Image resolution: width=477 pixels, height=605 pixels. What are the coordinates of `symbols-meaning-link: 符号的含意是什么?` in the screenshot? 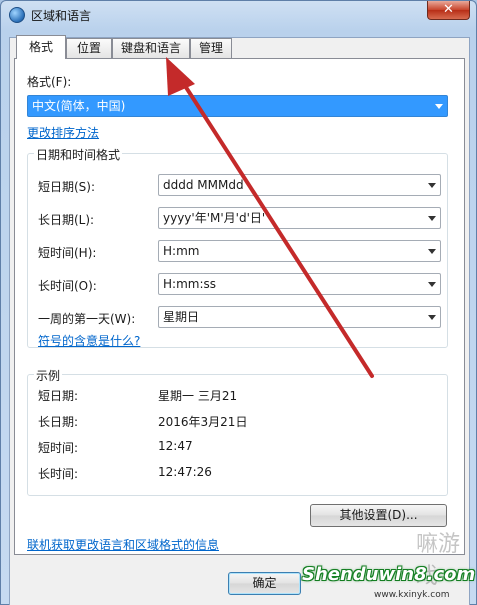 It's located at (89, 340).